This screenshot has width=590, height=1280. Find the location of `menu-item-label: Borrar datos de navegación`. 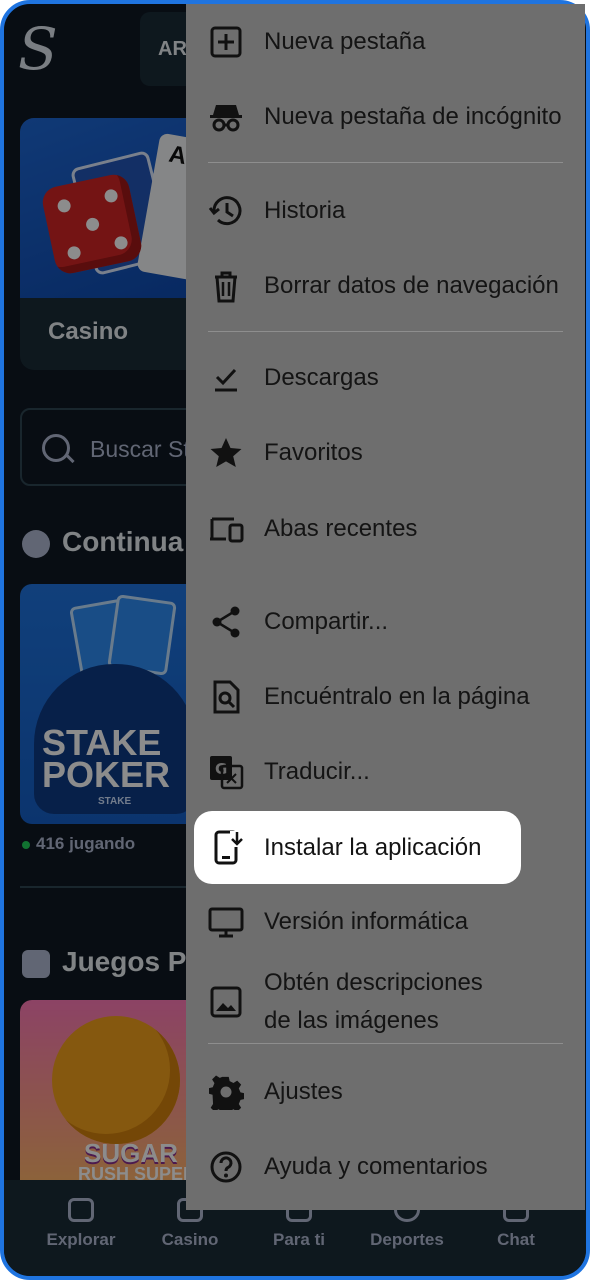

menu-item-label: Borrar datos de navegación is located at coordinates (411, 285).